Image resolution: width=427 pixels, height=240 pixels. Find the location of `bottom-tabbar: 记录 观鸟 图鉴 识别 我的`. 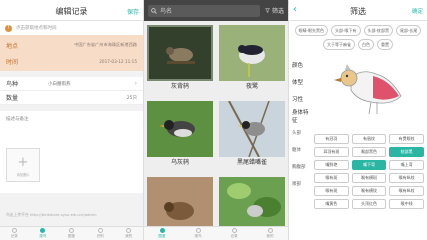

bottom-tabbar: 记录 观鸟 图鉴 识别 我的 is located at coordinates (71, 233).